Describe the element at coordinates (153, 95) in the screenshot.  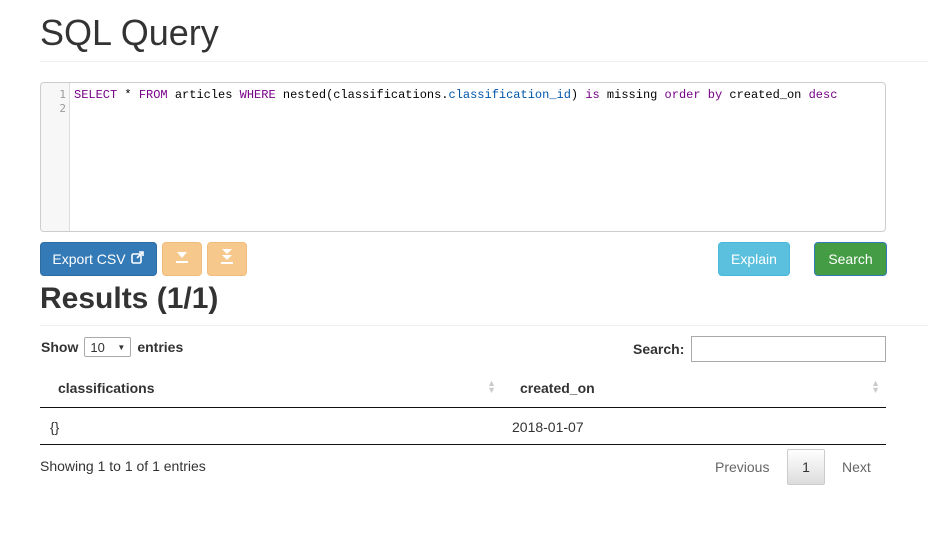
I see `sql-token: FROM` at that location.